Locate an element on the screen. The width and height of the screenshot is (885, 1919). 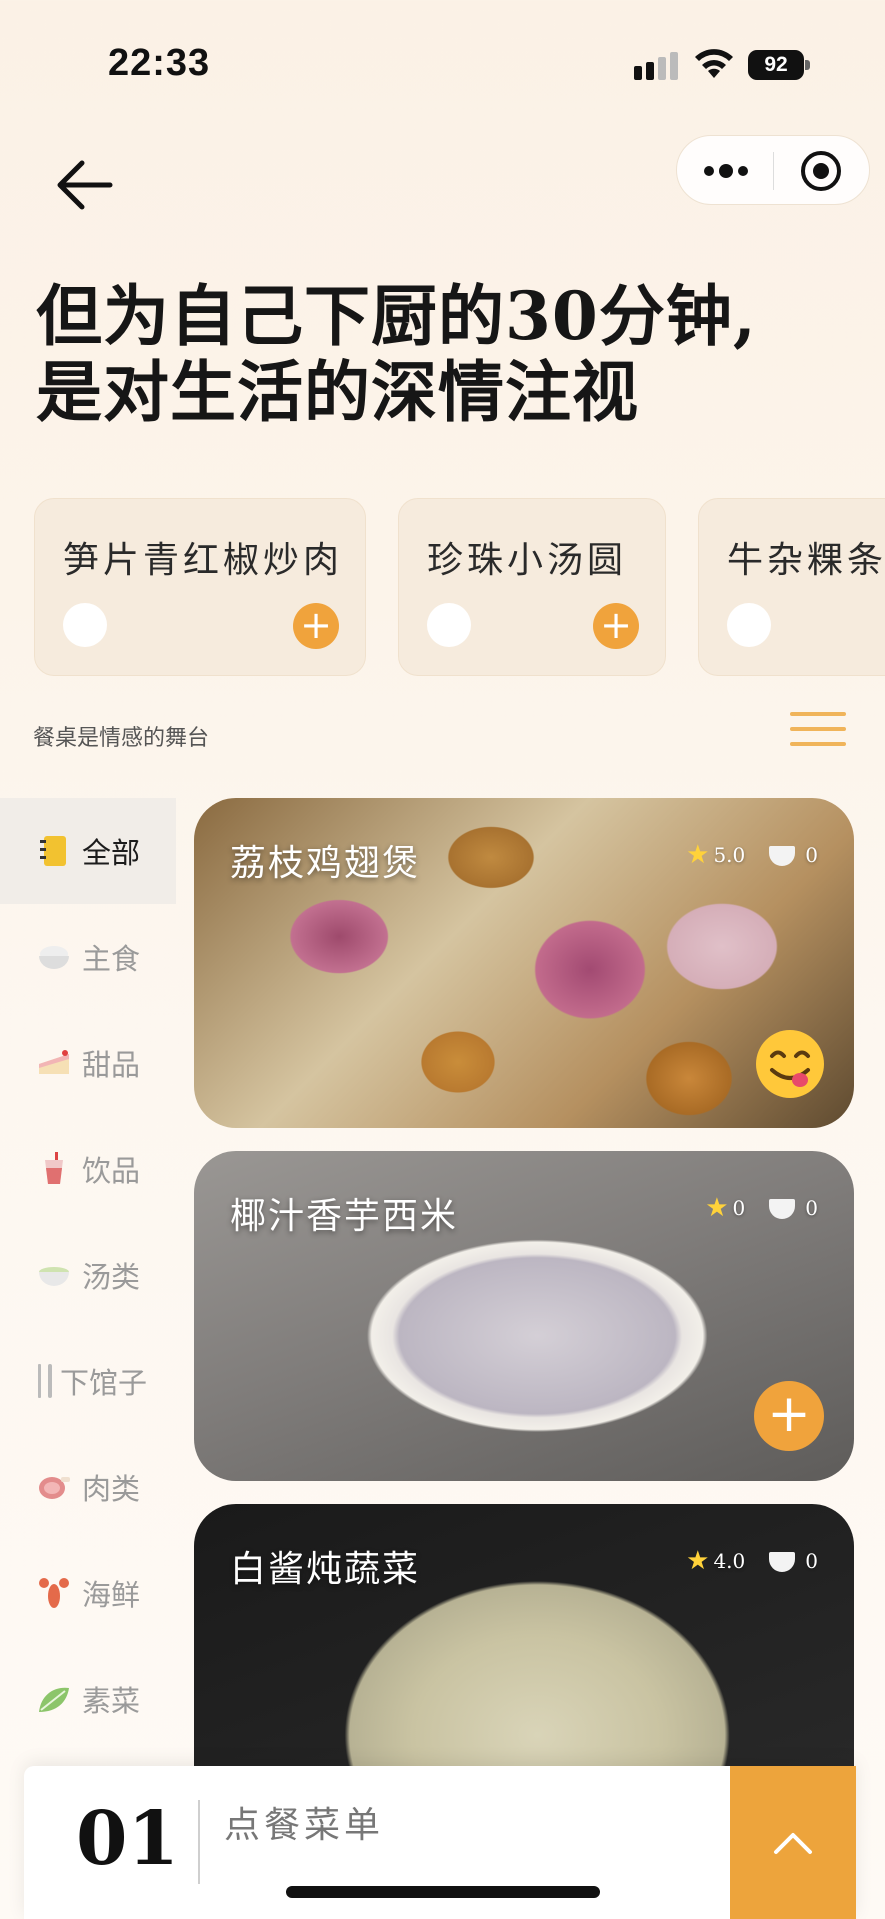
add-to-order-button: + is located at coordinates (789, 1416).